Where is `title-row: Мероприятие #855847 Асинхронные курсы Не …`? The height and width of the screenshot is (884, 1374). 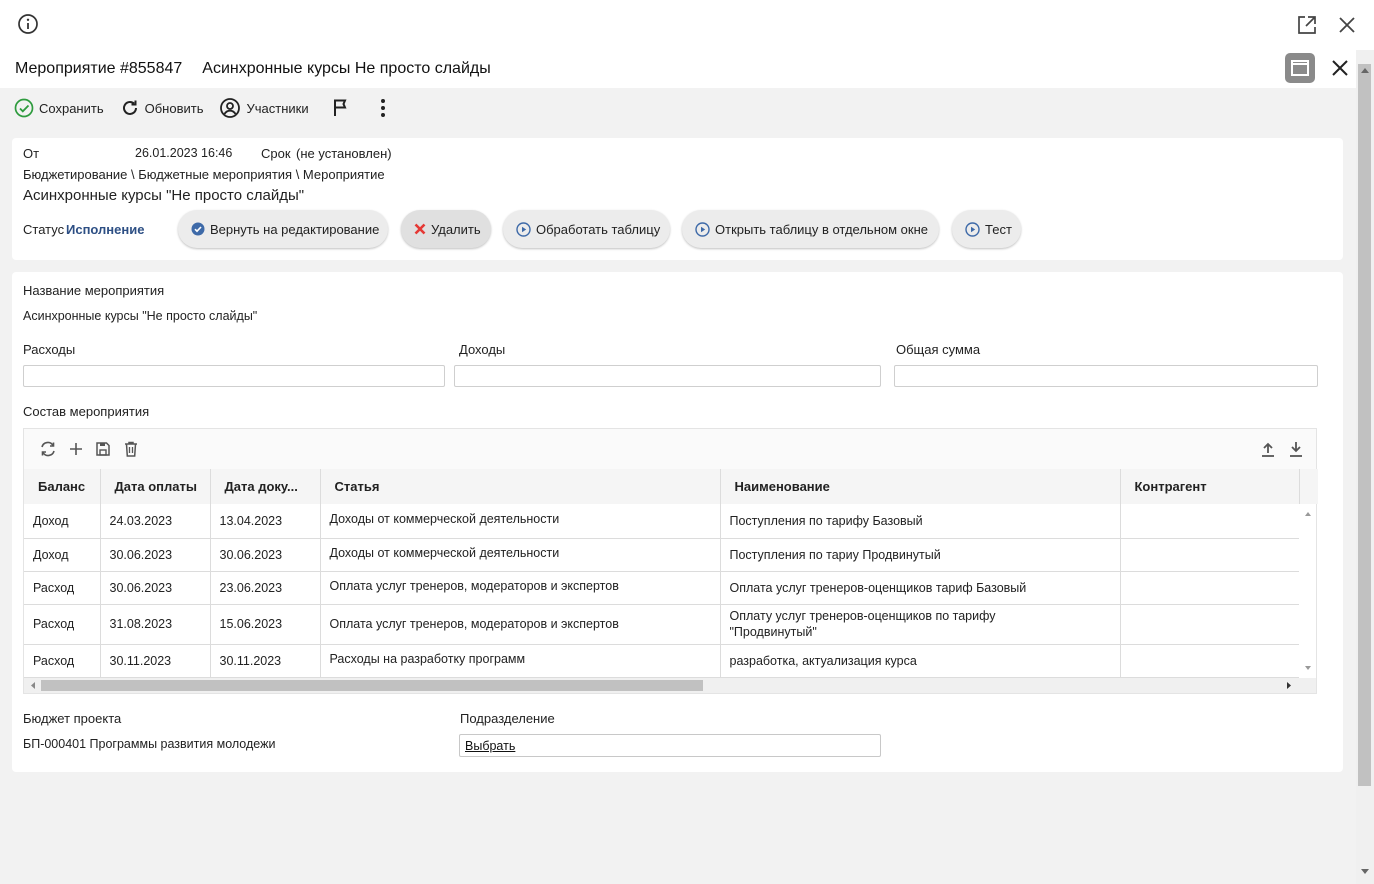
title-row: Мероприятие #855847 Асинхронные курсы Не … is located at coordinates (678, 69).